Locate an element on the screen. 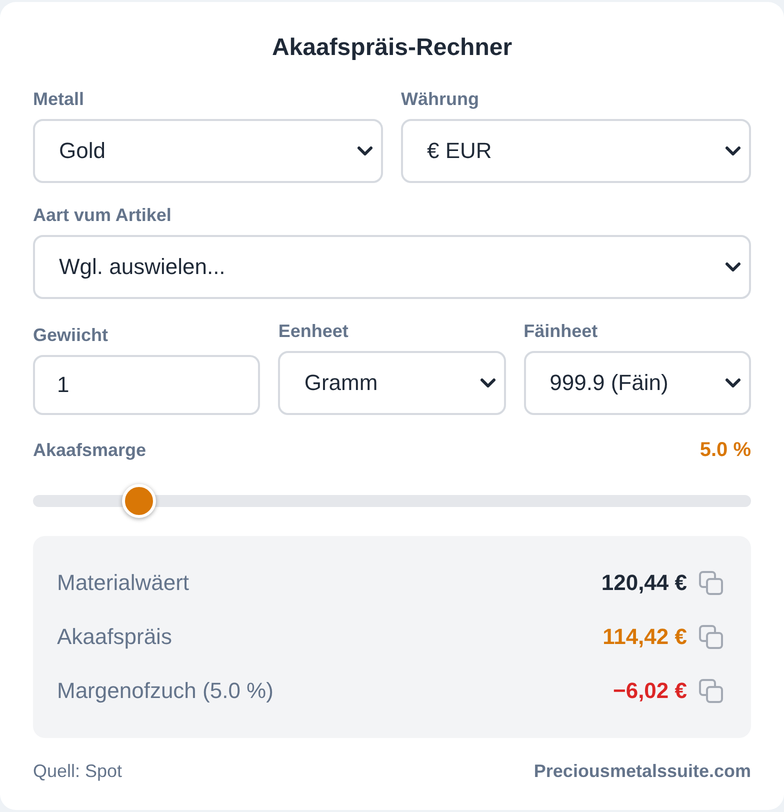 This screenshot has width=784, height=812. weight-input: 1 is located at coordinates (146, 385).